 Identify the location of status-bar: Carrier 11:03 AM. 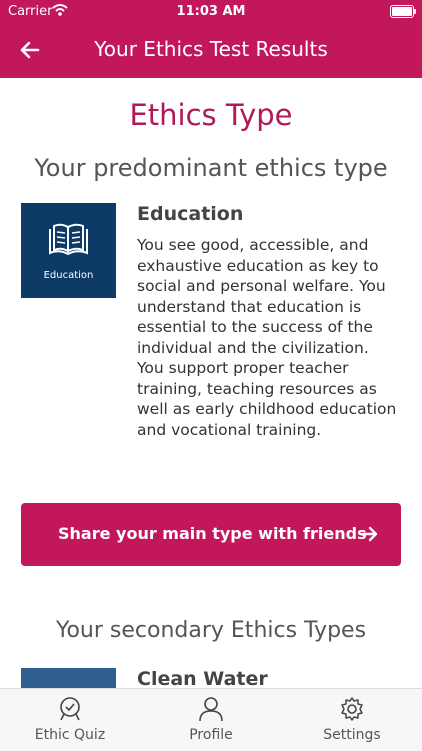
(211, 12).